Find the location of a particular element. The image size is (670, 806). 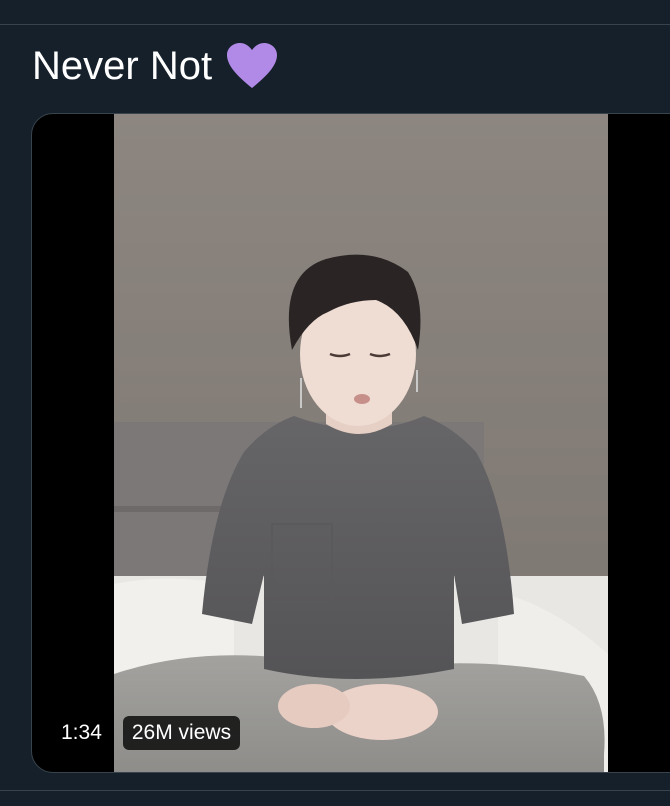

top-divider is located at coordinates (335, 24).